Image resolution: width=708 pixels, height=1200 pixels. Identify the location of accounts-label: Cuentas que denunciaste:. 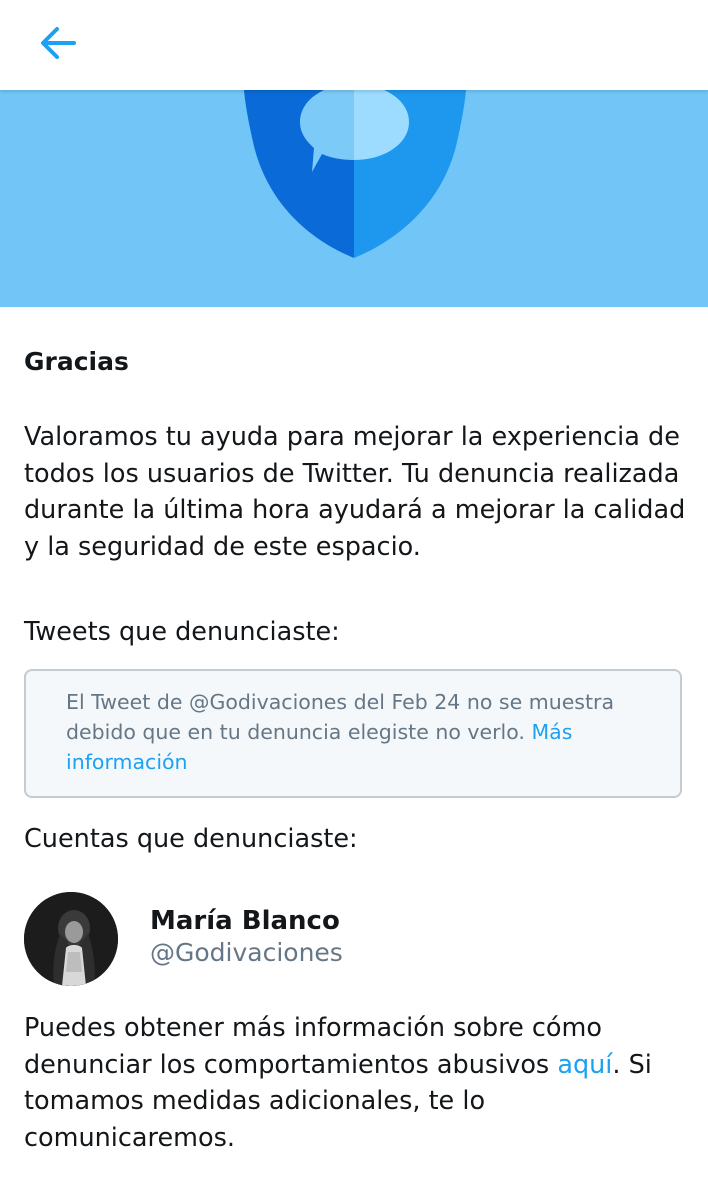
(191, 839).